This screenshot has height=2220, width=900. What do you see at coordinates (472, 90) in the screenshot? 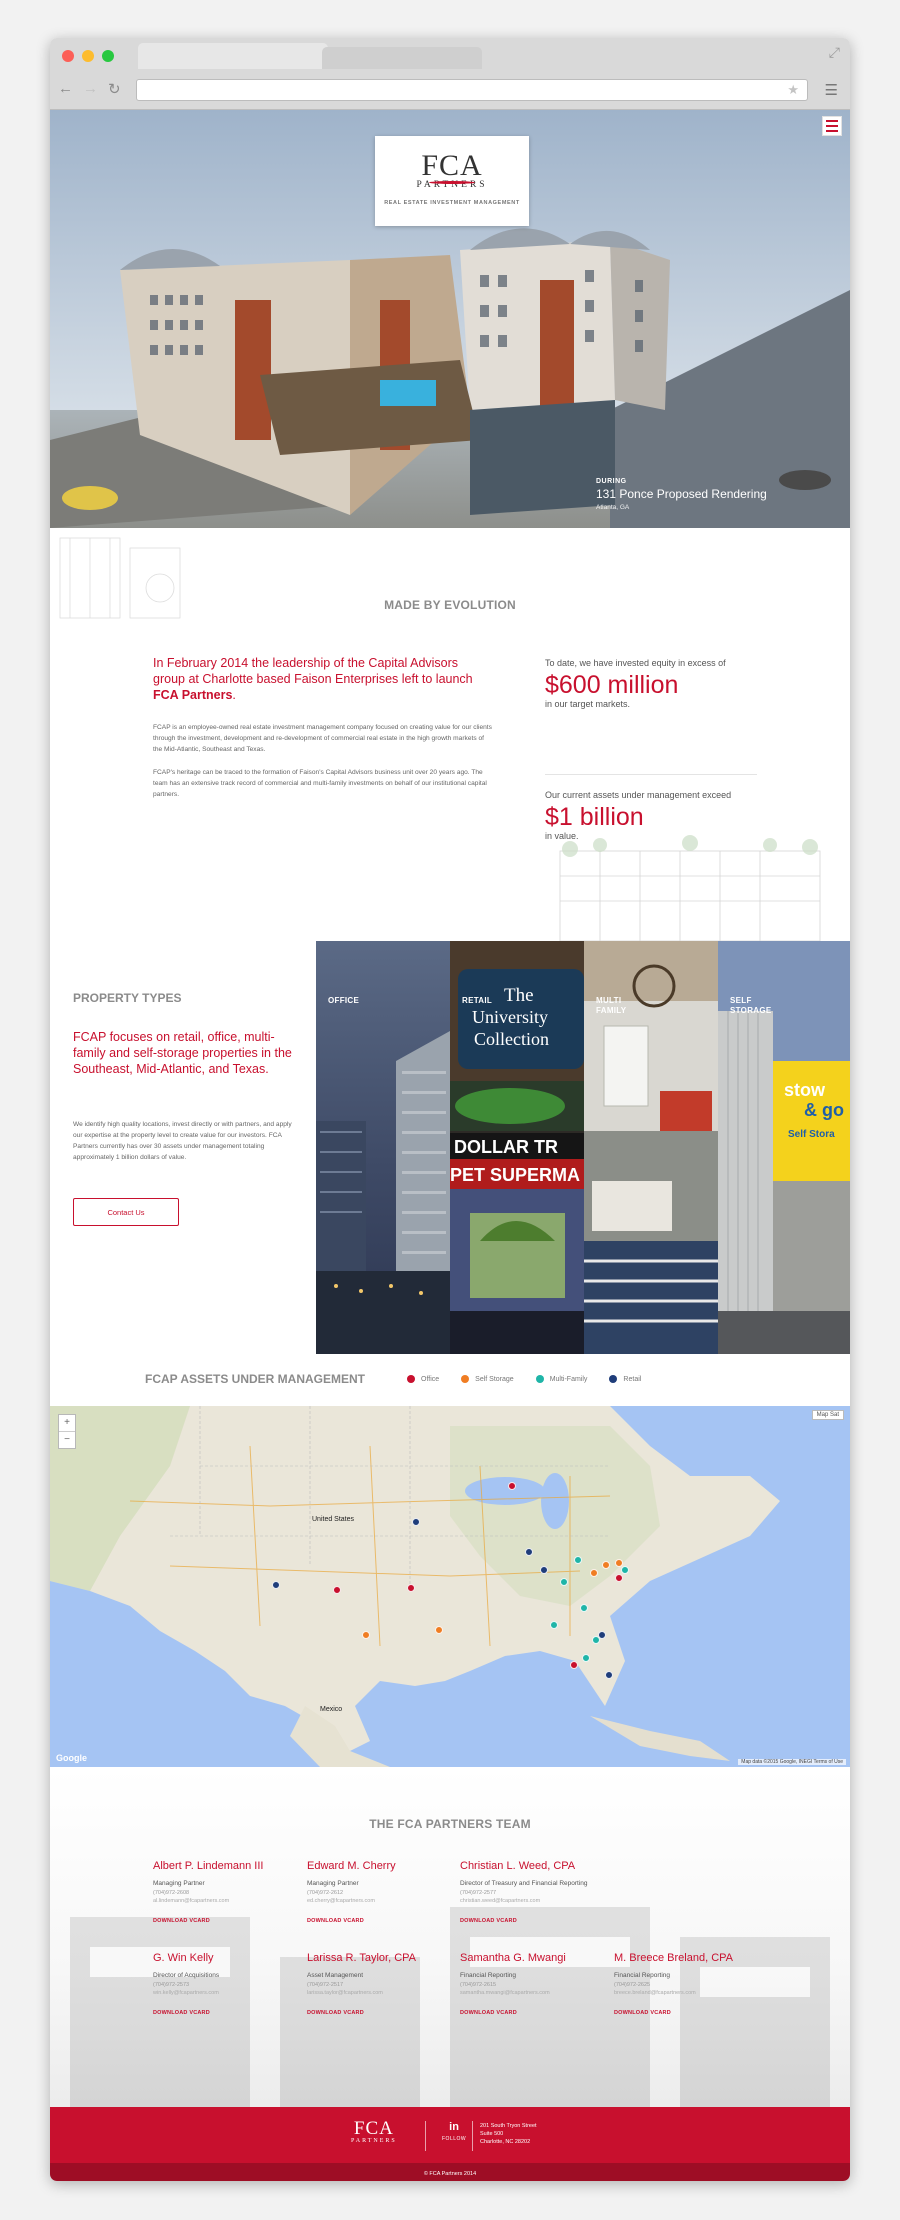
I see `address-bar: ★` at bounding box center [472, 90].